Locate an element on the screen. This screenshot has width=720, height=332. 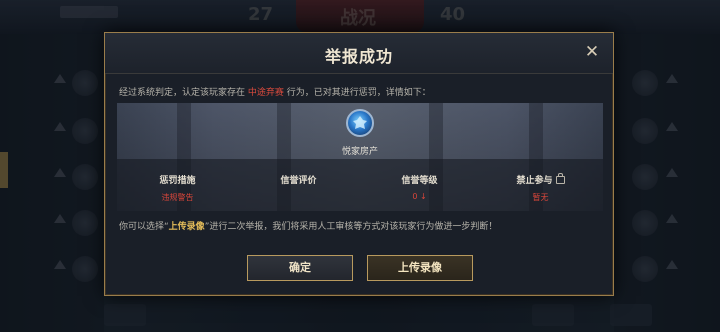
stat-value: 违规警告 is located at coordinates (177, 197).